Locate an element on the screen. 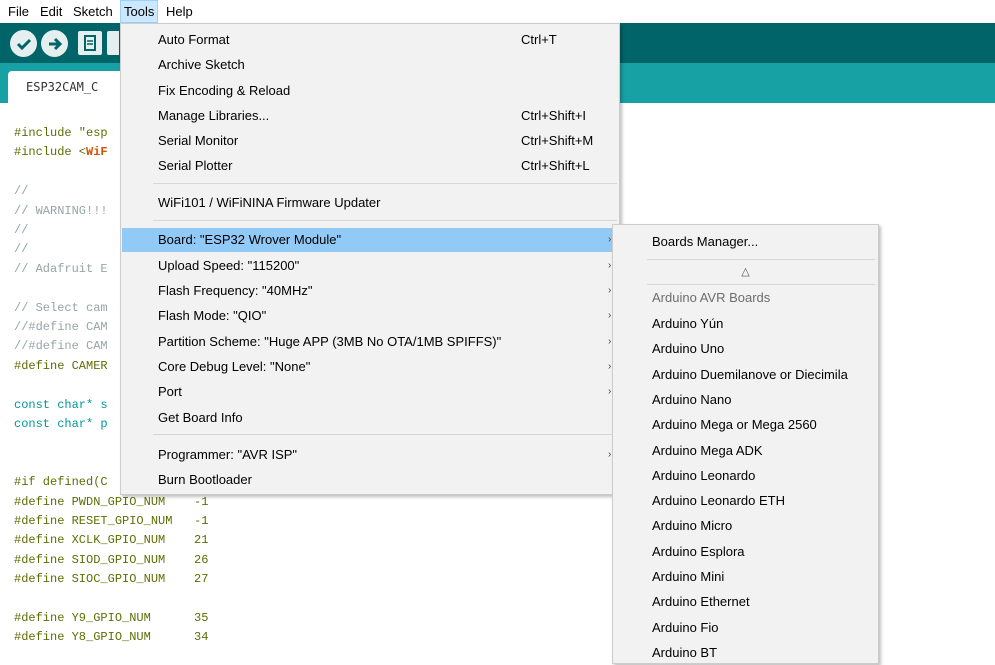  board-item-label: Arduino Mini is located at coordinates (688, 576).